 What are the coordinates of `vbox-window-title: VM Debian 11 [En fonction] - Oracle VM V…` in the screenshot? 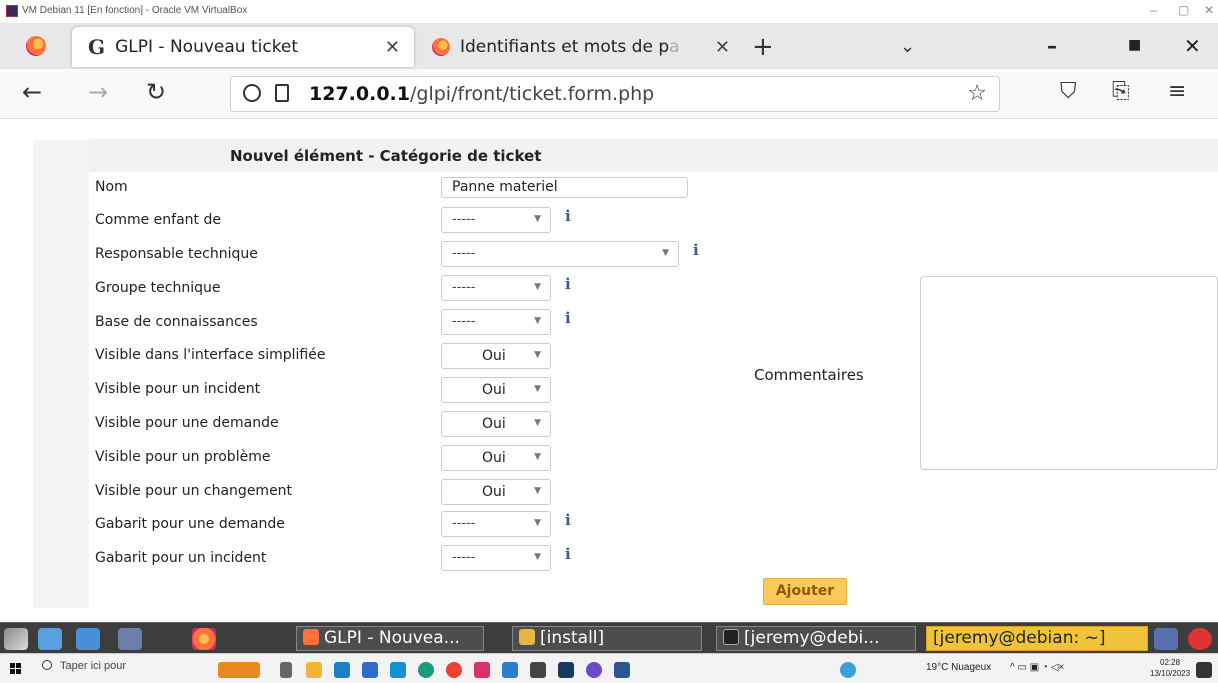 It's located at (135, 10).